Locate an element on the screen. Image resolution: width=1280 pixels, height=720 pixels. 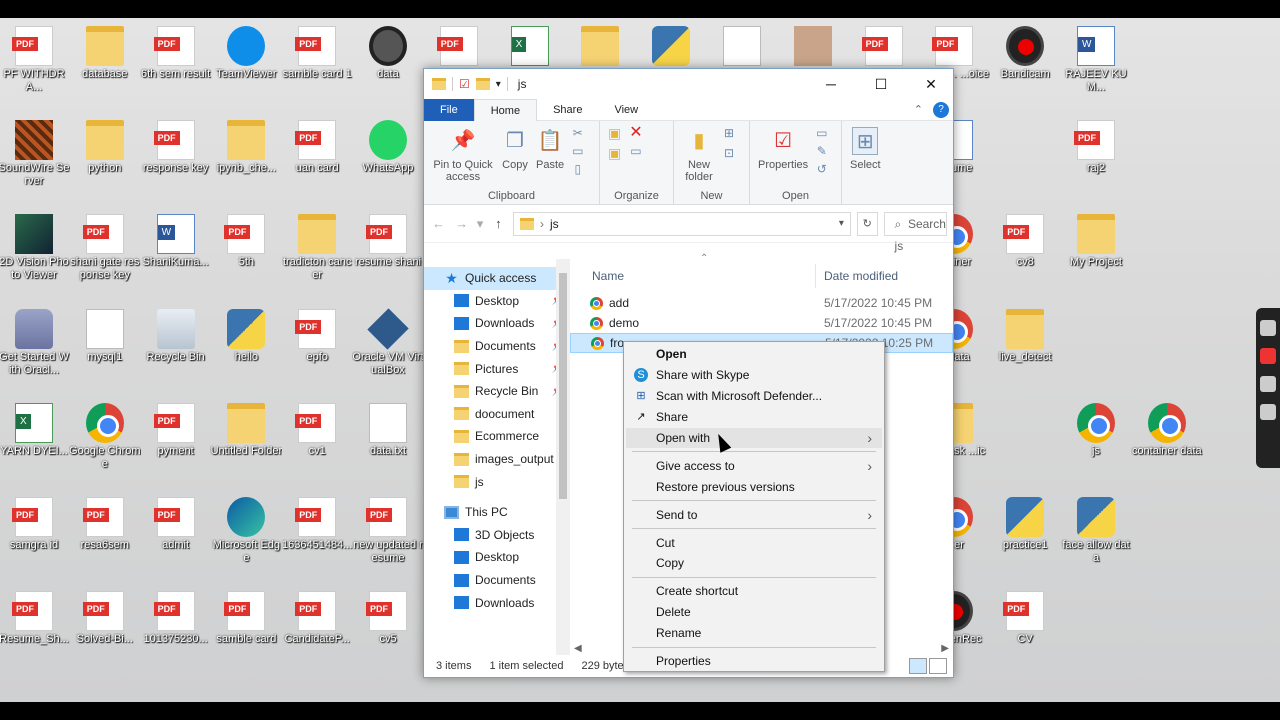
nav-this-pc: This PC is located at coordinates (497, 512).